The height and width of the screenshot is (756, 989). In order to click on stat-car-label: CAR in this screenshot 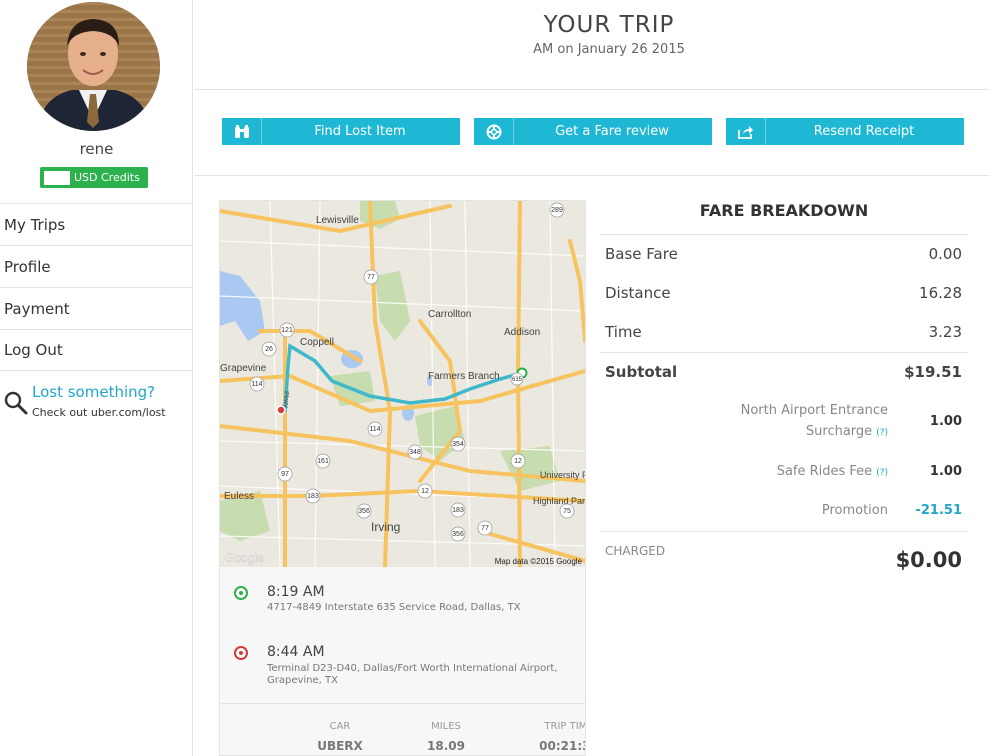, I will do `click(340, 726)`.